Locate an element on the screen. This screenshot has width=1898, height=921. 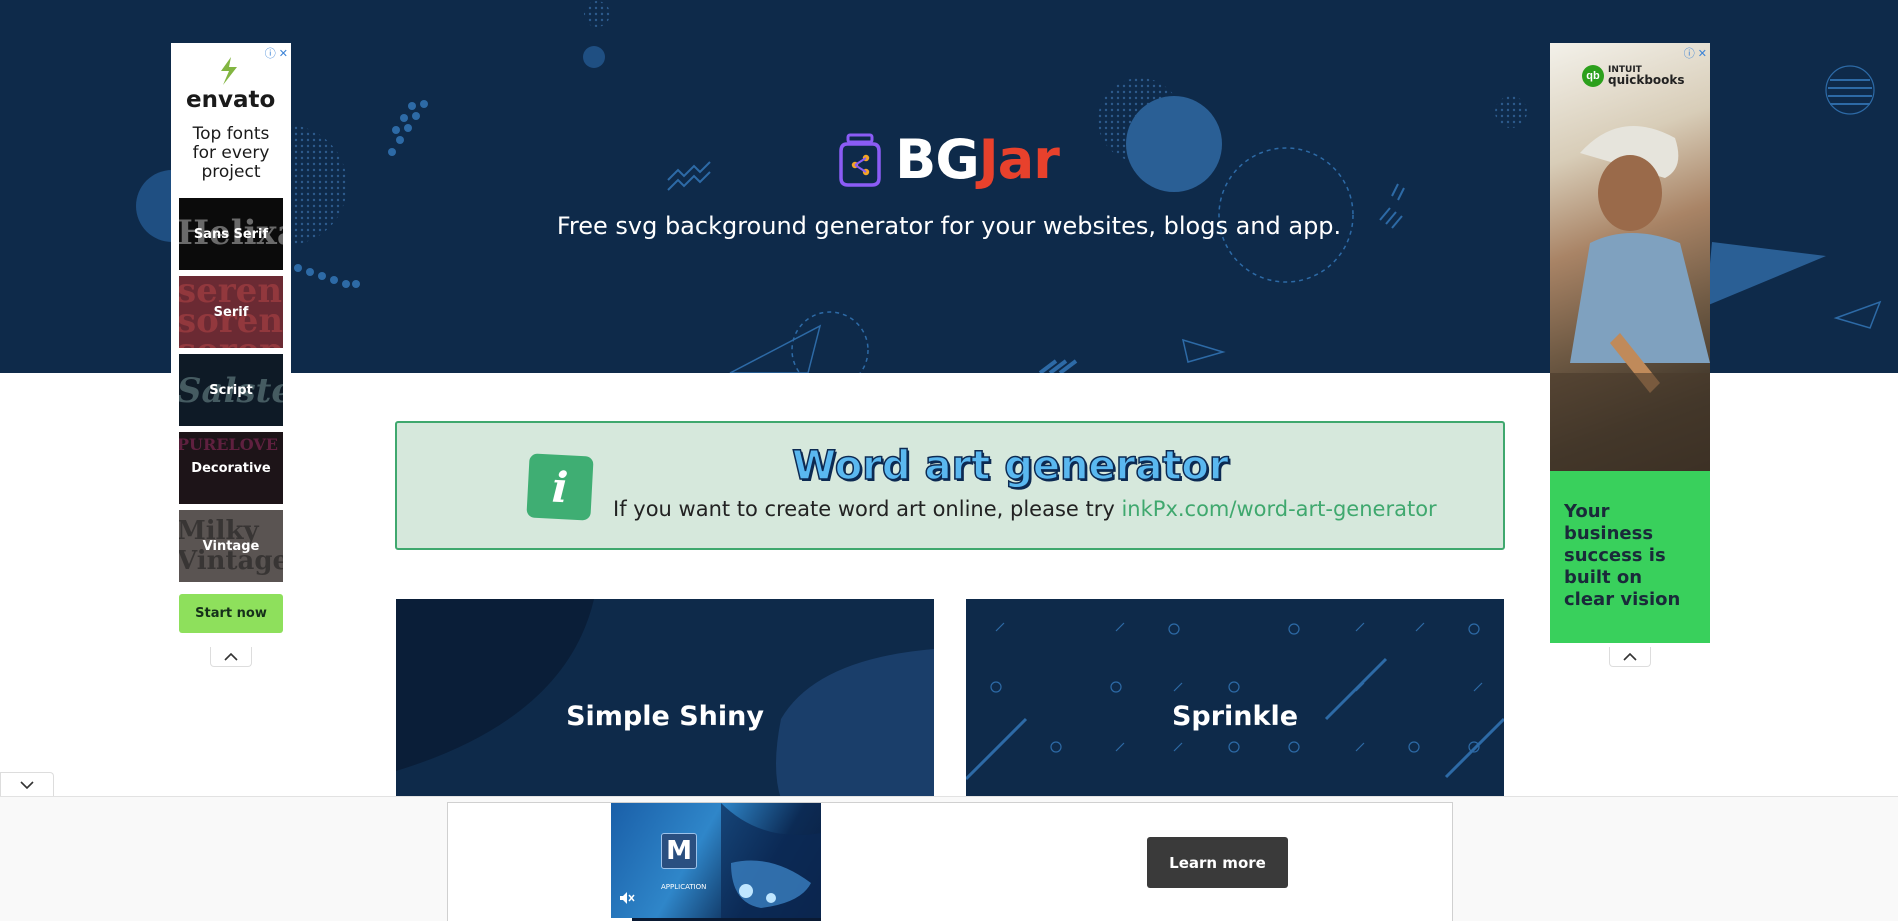
font-tile-script: Salster Script is located at coordinates (231, 390).